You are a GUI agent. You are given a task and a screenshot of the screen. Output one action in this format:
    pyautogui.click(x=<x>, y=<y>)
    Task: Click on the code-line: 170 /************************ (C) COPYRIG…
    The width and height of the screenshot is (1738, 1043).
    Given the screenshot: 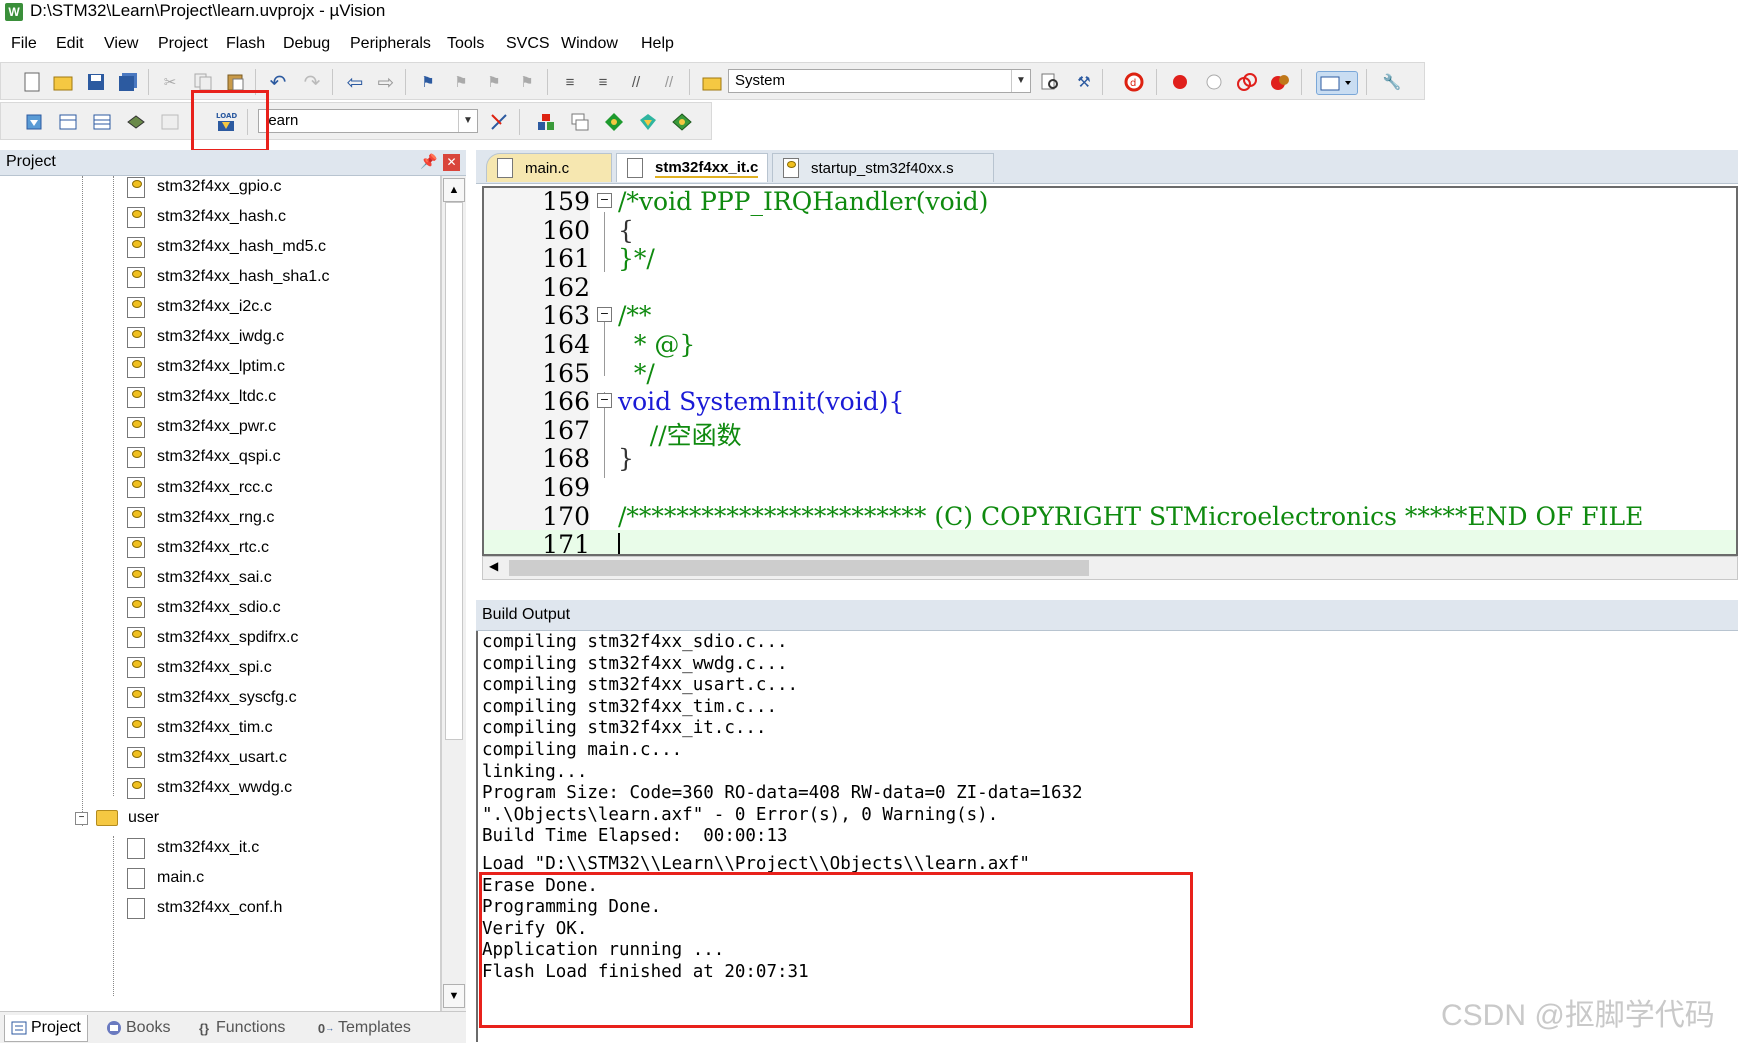 What is the action you would take?
    pyautogui.click(x=1110, y=516)
    